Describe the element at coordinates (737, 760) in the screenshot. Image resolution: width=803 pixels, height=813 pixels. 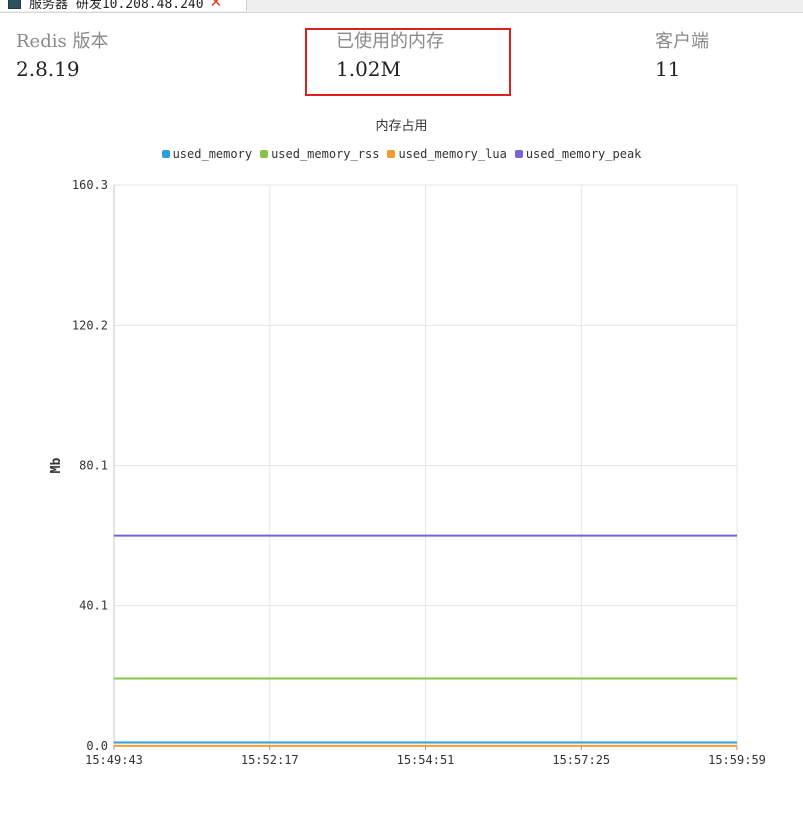
I see `x-tick-label: 15:59:59` at that location.